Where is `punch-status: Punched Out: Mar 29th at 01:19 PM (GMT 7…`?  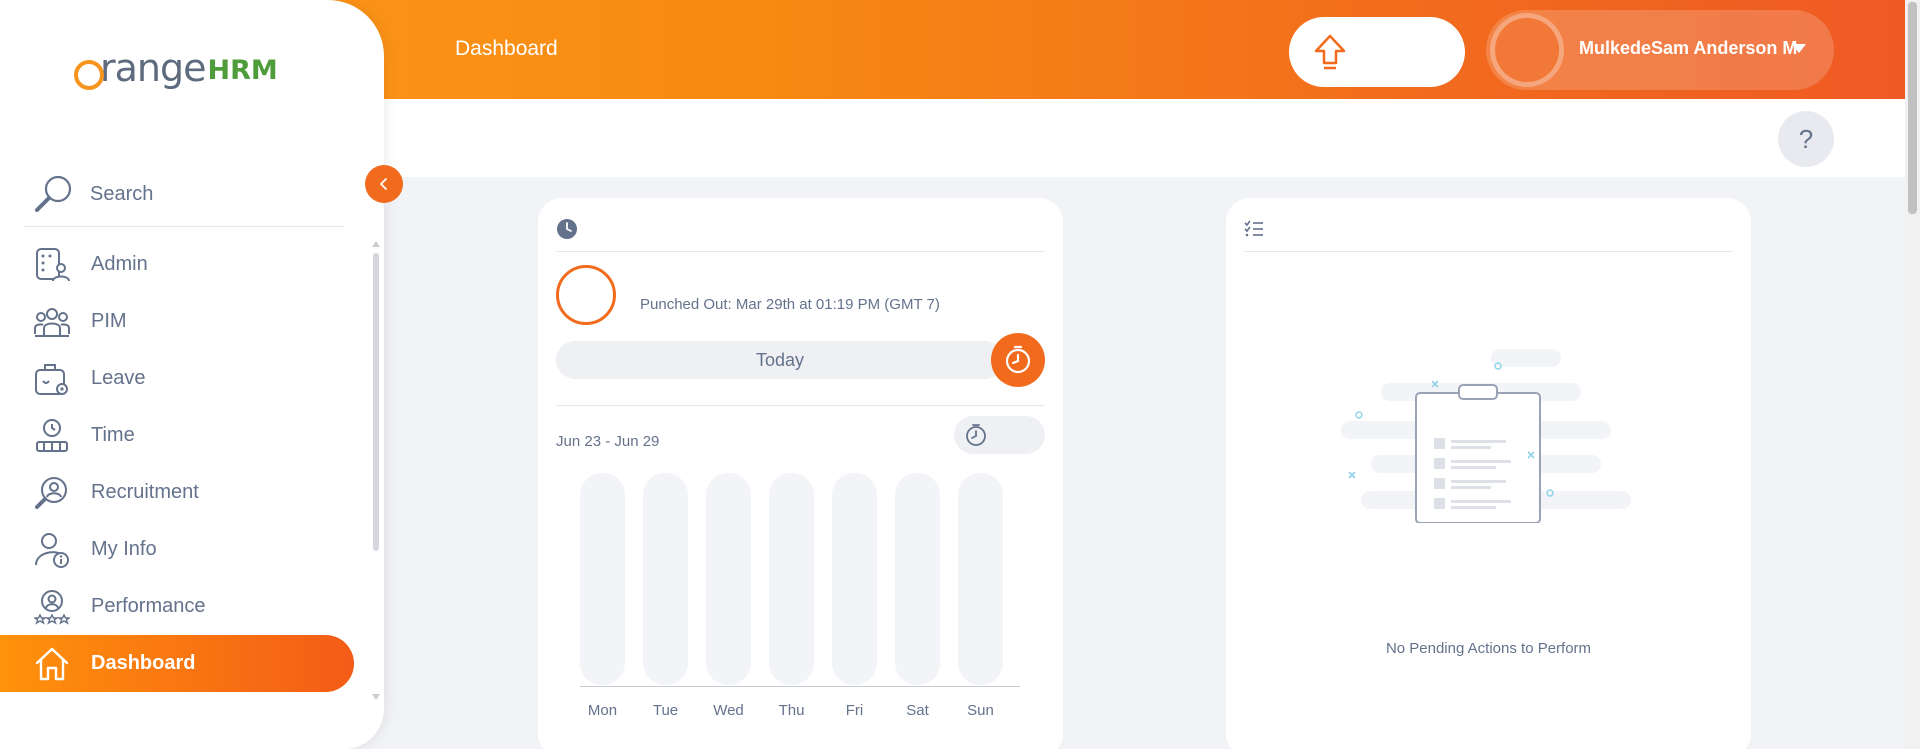 punch-status: Punched Out: Mar 29th at 01:19 PM (GMT 7… is located at coordinates (790, 304).